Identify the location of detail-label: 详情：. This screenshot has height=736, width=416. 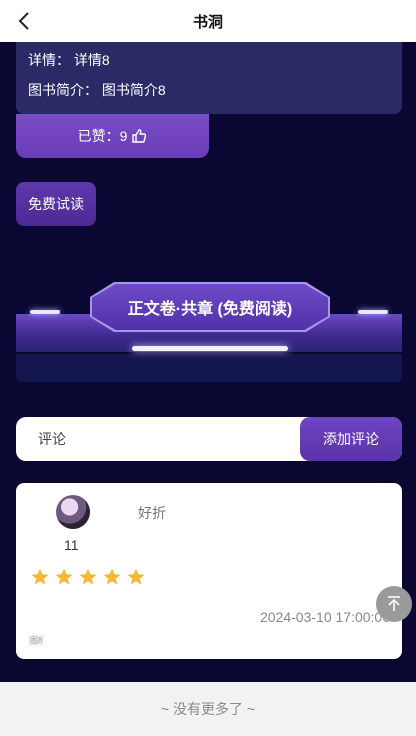
(49, 60).